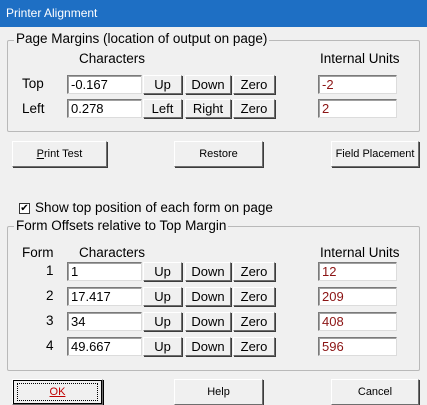 This screenshot has width=427, height=405. What do you see at coordinates (357, 84) in the screenshot?
I see `top-margin-internal-input: -2` at bounding box center [357, 84].